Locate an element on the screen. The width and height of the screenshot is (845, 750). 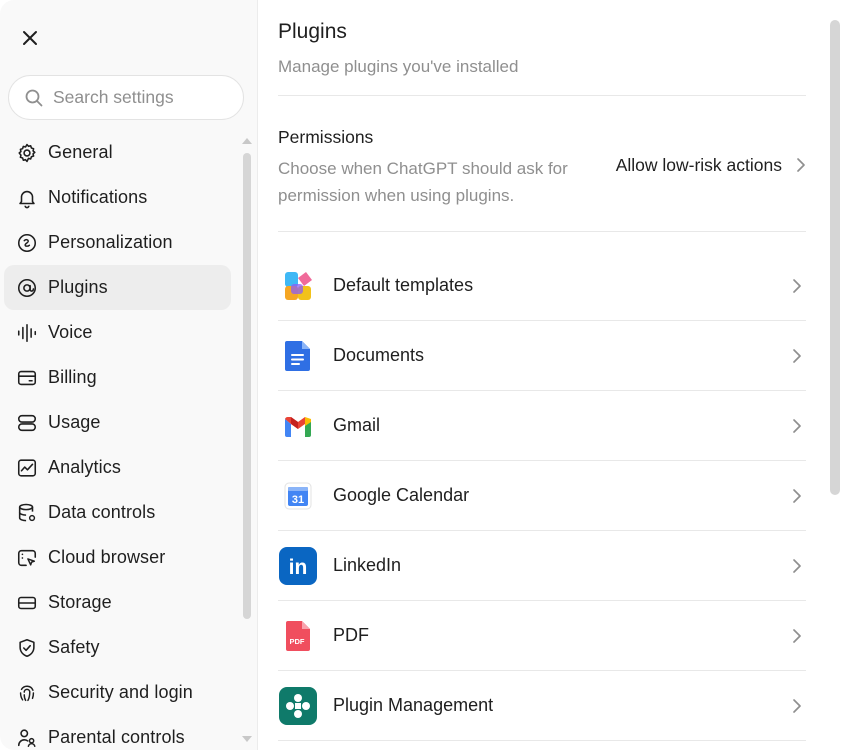
plugin-name: Default templates is located at coordinates (403, 285).